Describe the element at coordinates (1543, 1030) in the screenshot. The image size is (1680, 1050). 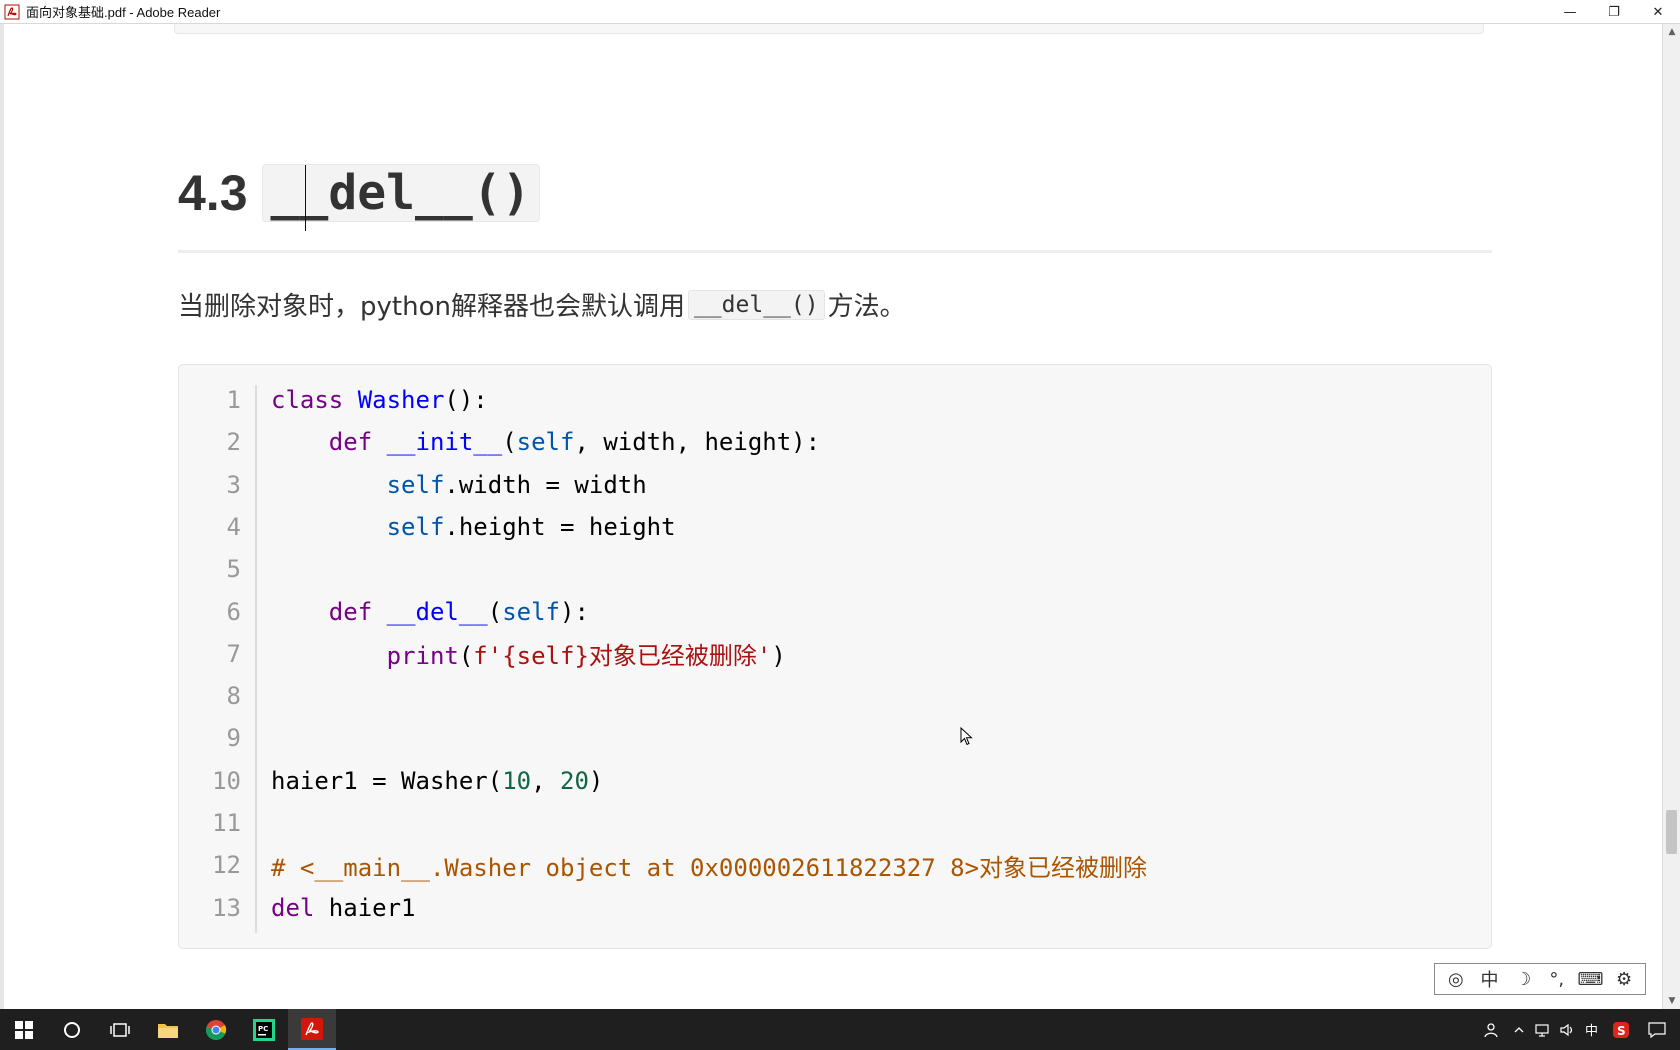
I see `network-icon` at that location.